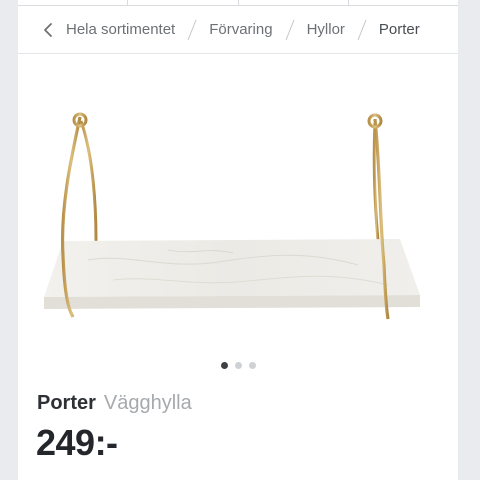 This screenshot has height=480, width=480. I want to click on breadcrumb-link-hyllor: Hyllor, so click(326, 29).